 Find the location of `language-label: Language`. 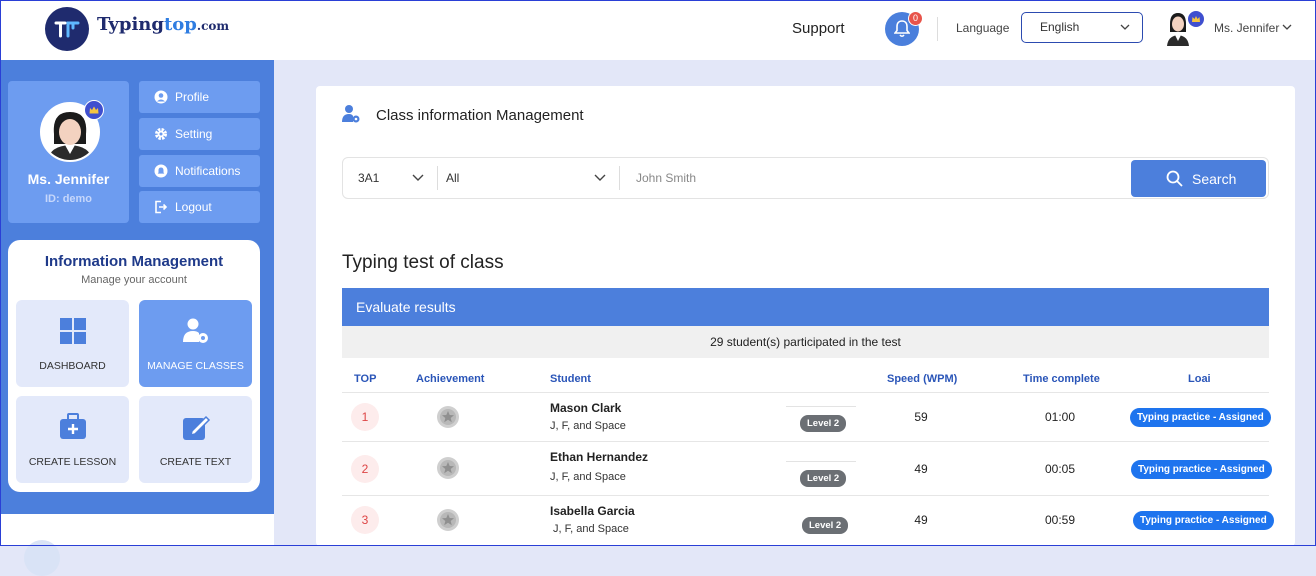

language-label: Language is located at coordinates (983, 28).